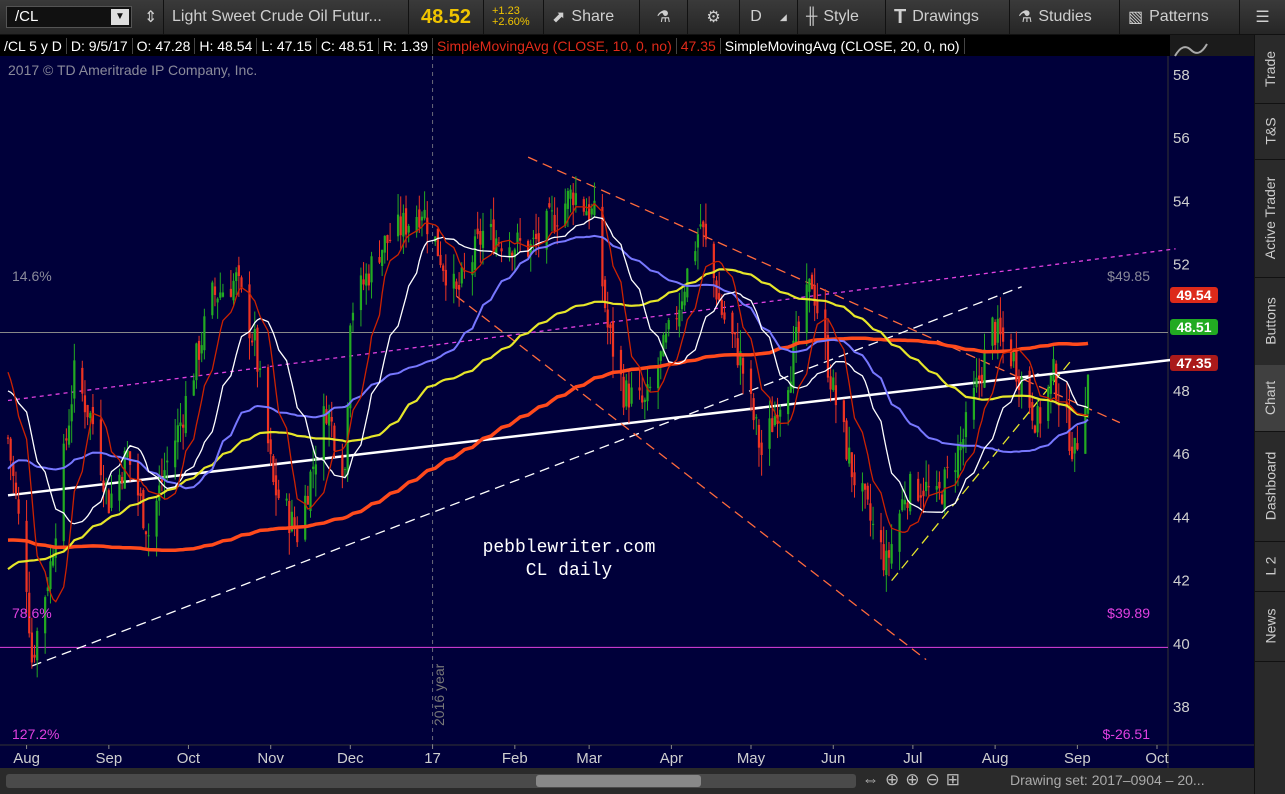  Describe the element at coordinates (1128, 613) in the screenshot. I see `fib-mid-price: $39.89` at that location.